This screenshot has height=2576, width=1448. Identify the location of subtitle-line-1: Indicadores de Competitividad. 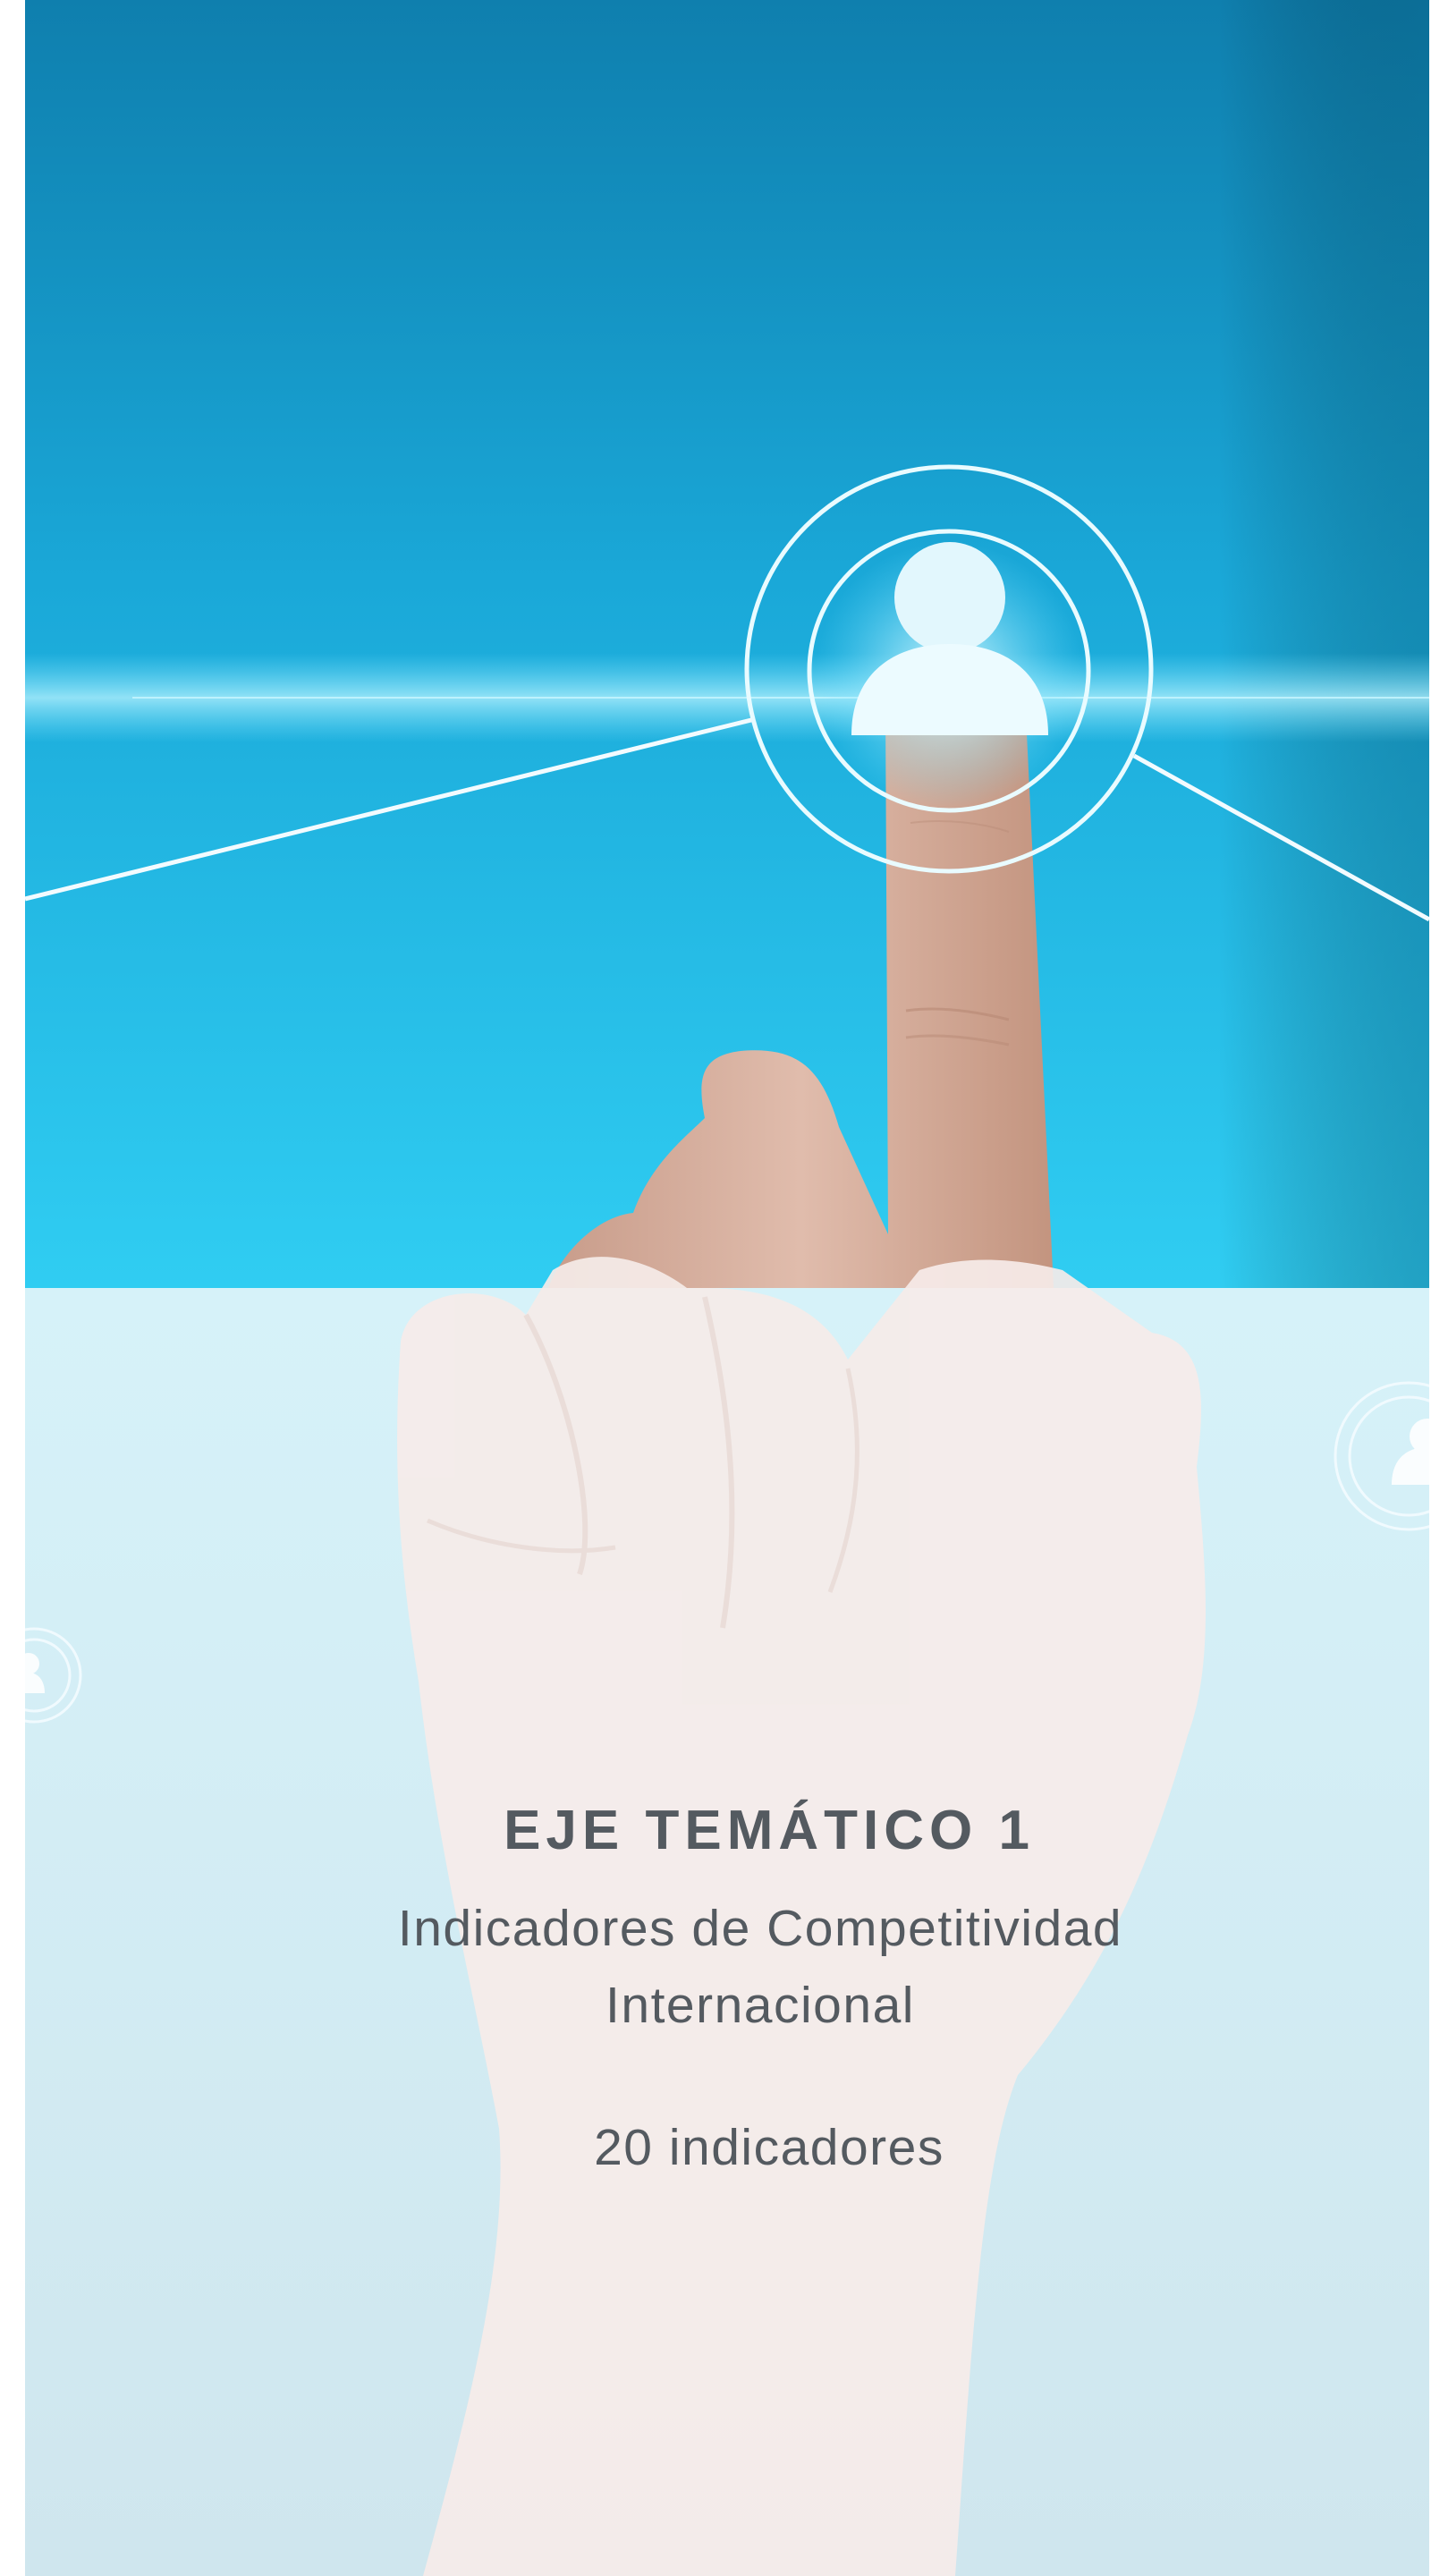
(760, 1929).